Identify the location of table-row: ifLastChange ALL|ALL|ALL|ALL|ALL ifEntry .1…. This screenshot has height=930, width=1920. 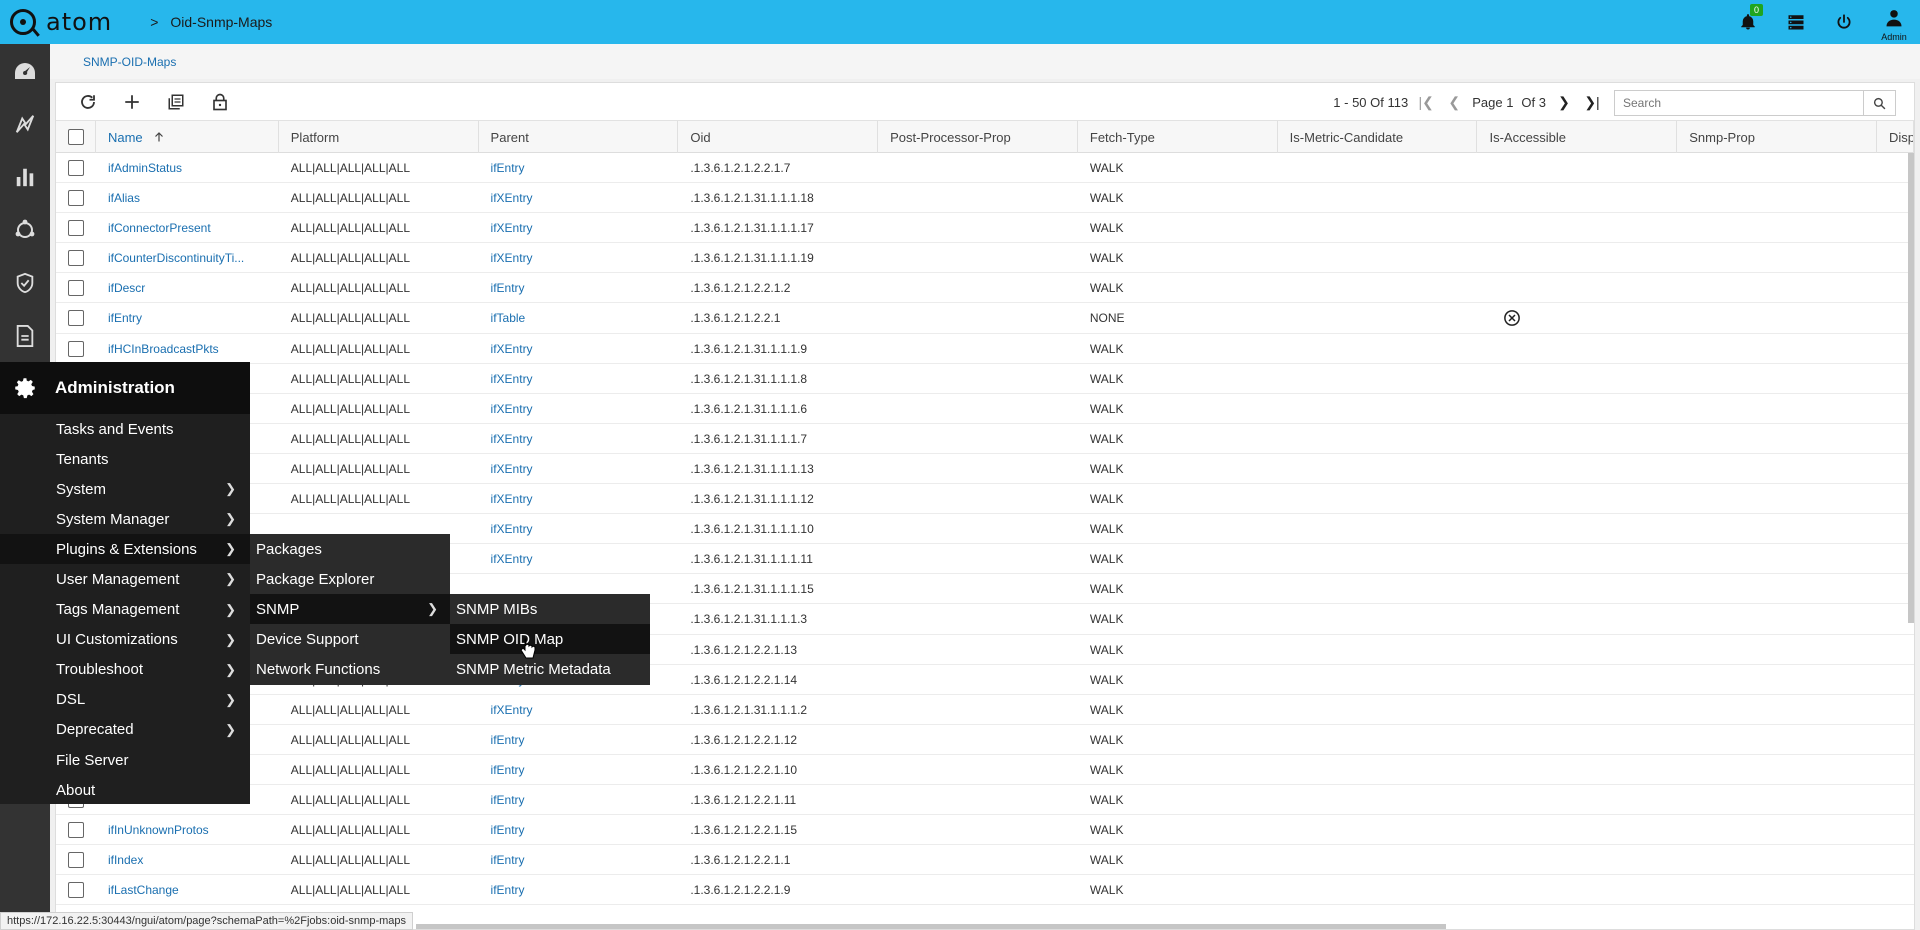
(985, 890).